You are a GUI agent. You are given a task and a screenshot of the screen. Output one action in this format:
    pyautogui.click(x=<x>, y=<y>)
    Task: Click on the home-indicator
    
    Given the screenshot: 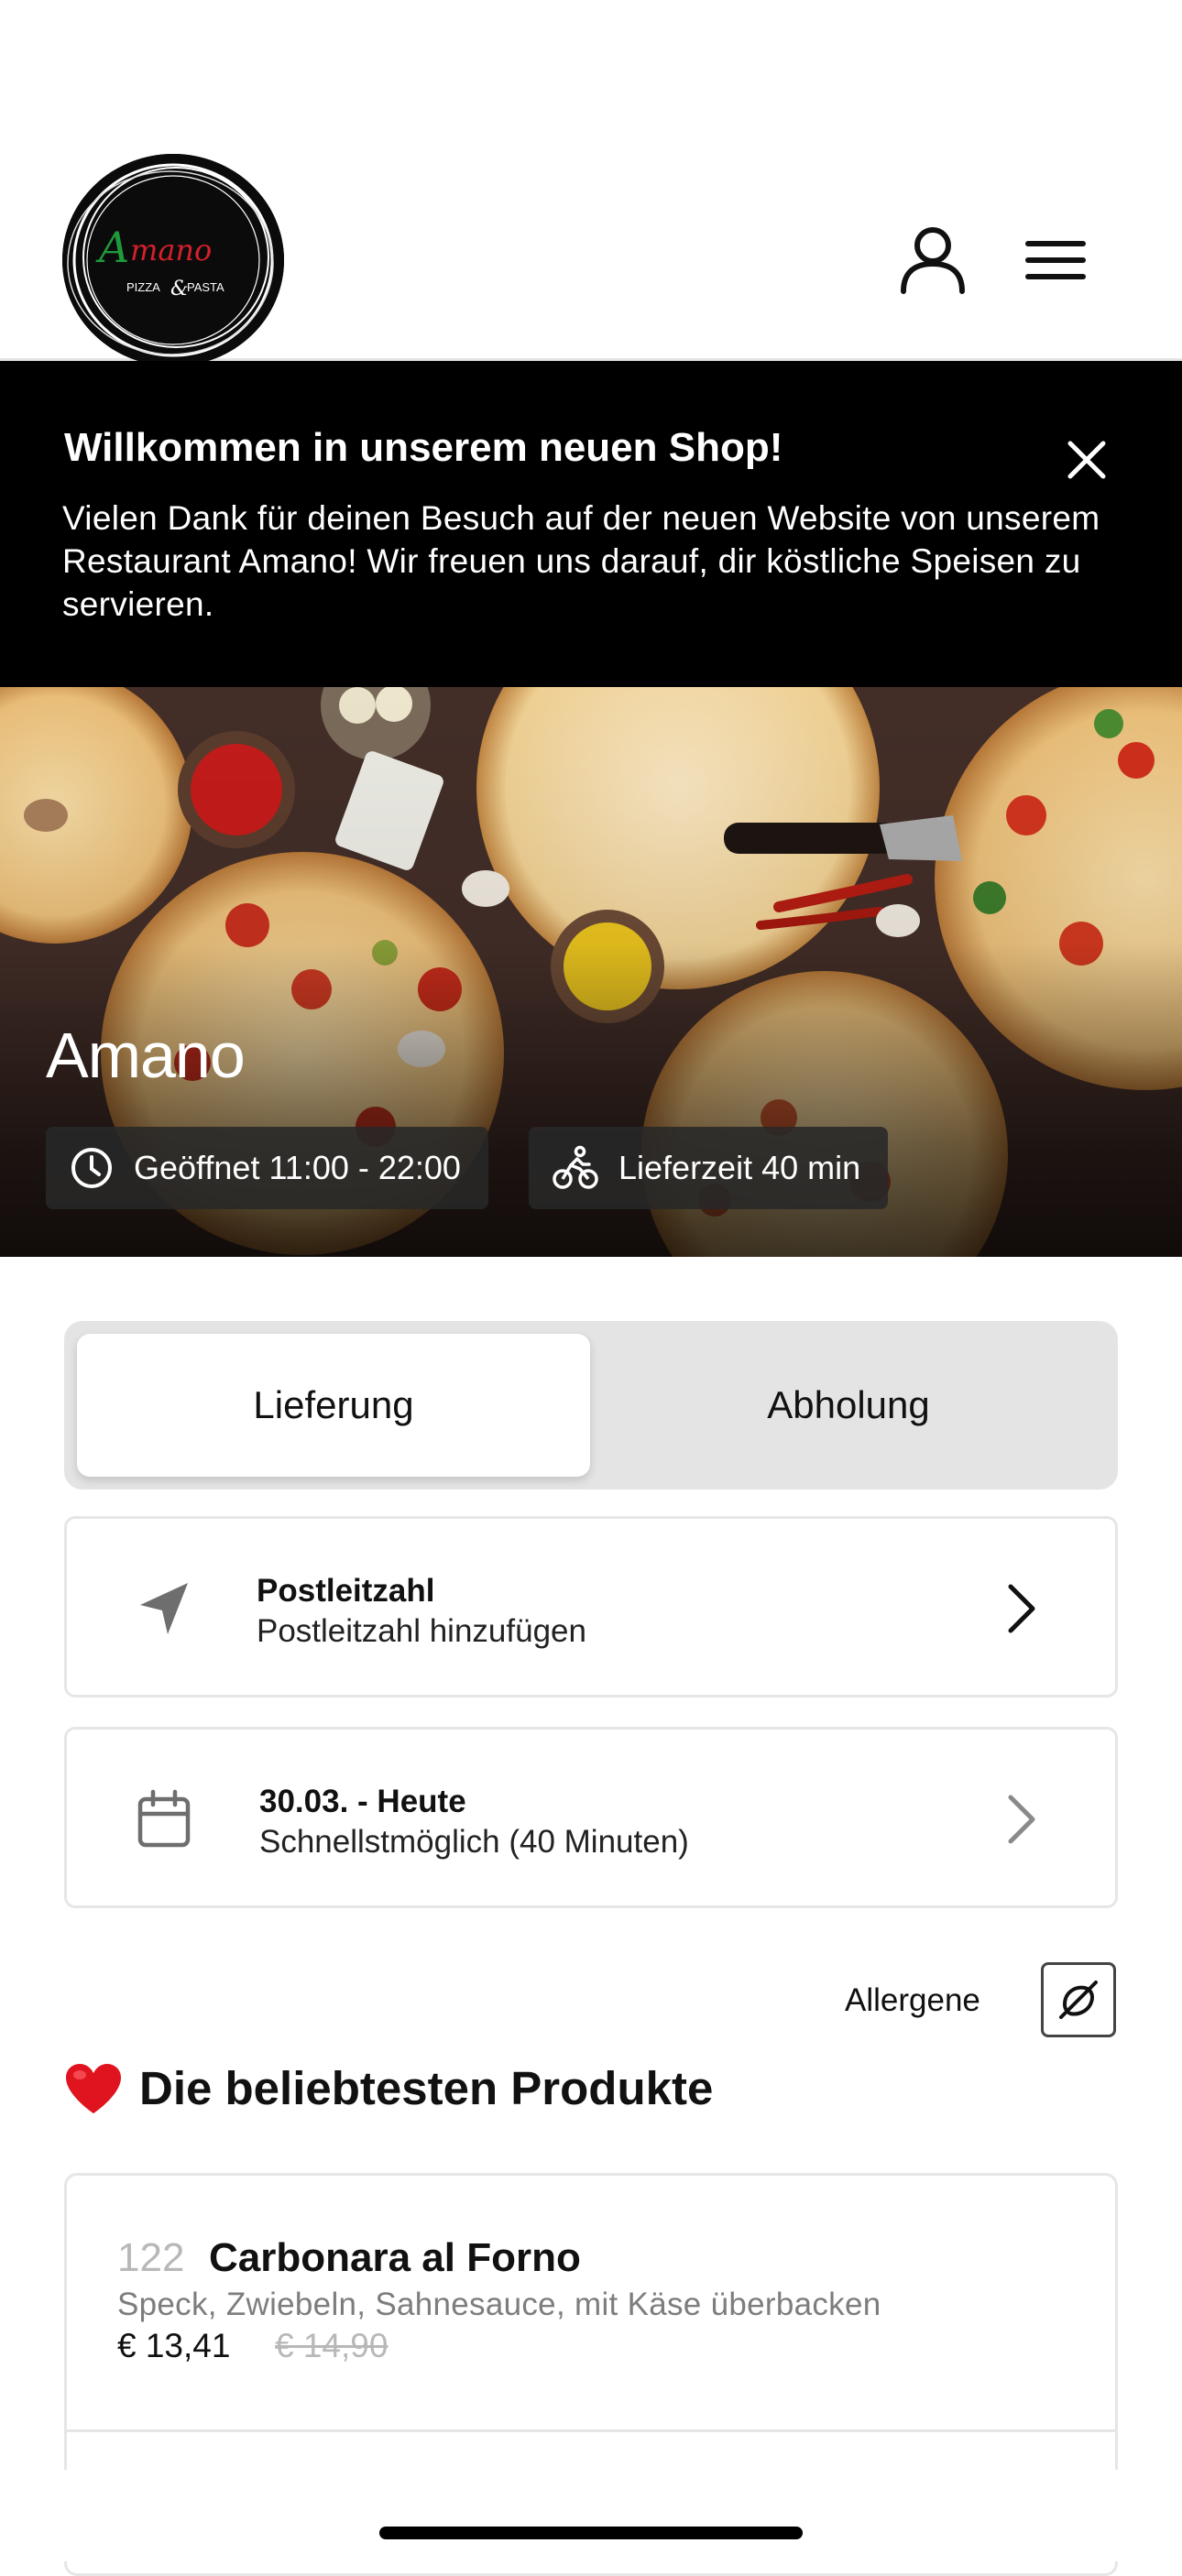 What is the action you would take?
    pyautogui.click(x=591, y=2533)
    